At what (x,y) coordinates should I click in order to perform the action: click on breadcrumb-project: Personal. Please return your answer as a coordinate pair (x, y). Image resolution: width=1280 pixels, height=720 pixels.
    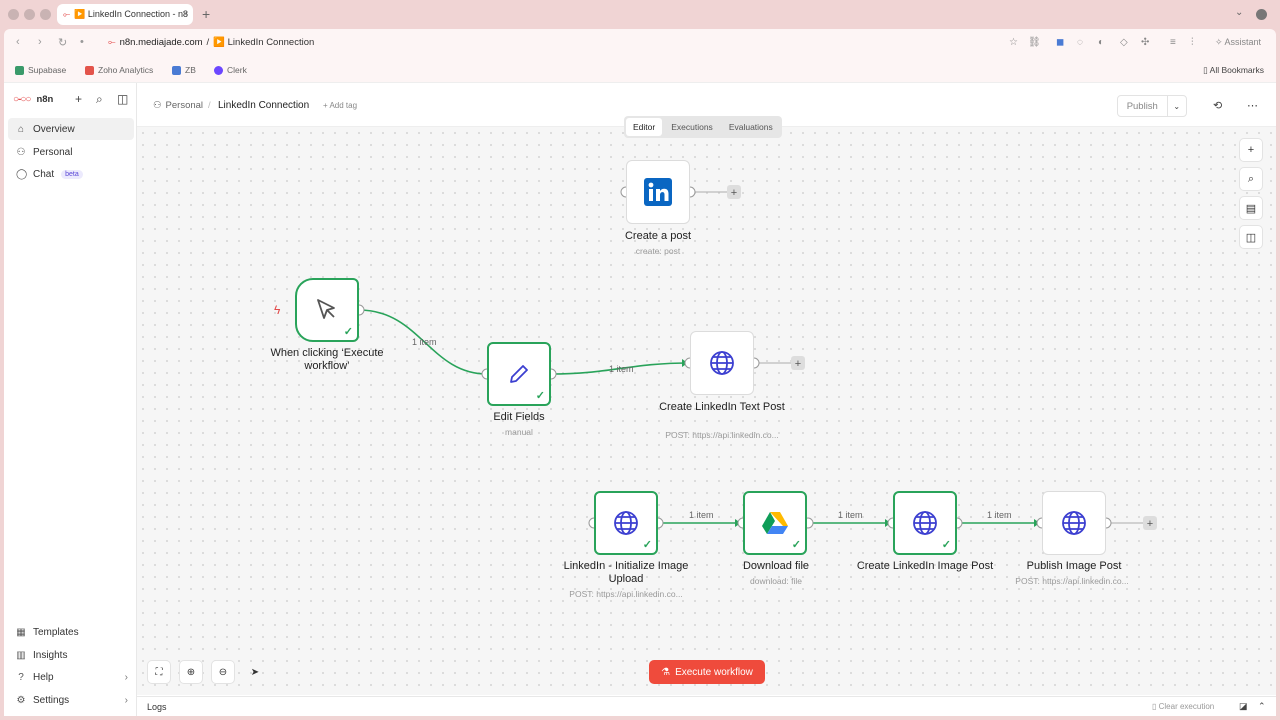
    Looking at the image, I should click on (184, 105).